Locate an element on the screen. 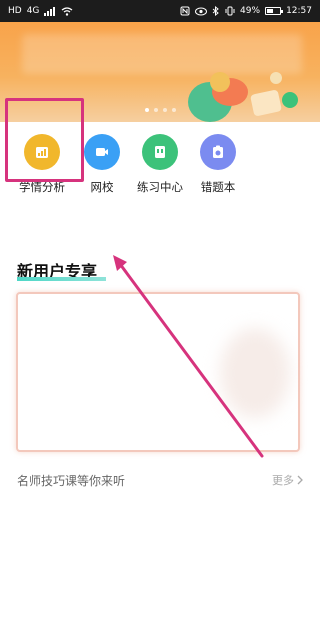  title-underline is located at coordinates (61, 279).